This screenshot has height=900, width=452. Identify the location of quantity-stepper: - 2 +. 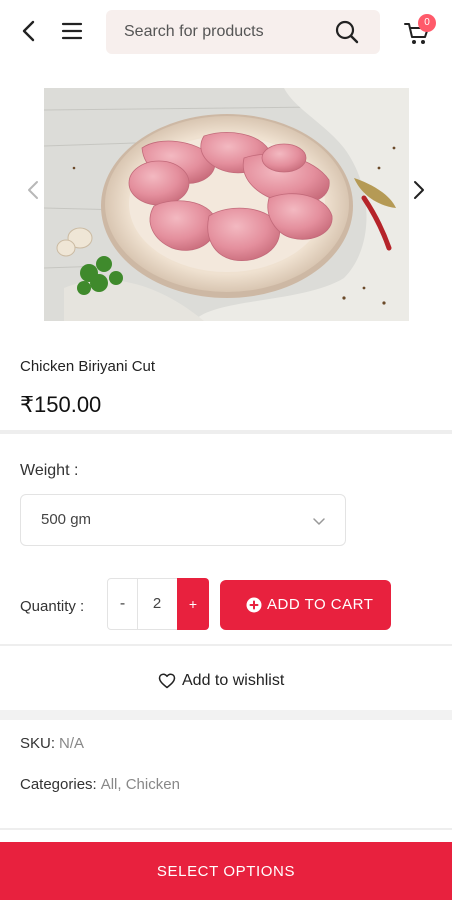
(158, 604).